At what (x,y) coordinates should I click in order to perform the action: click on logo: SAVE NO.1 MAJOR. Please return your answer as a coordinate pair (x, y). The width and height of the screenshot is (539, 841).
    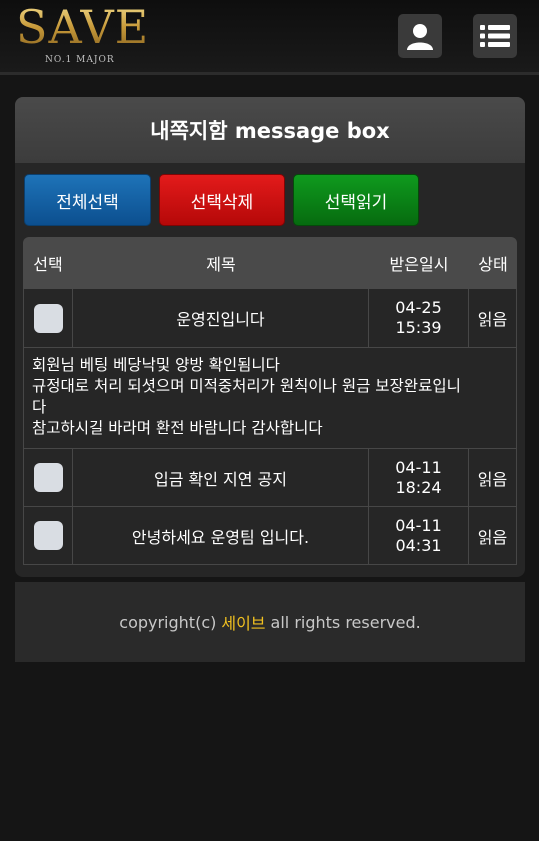
    Looking at the image, I should click on (83, 34).